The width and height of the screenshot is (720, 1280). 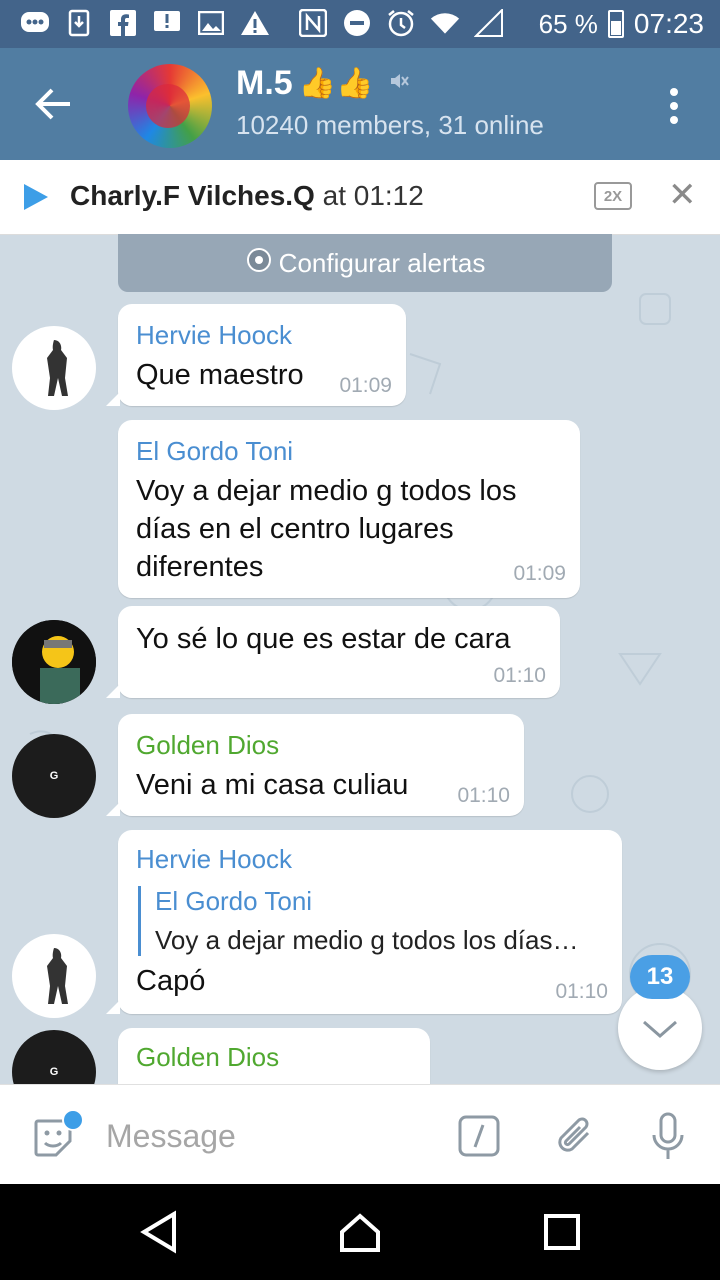 I want to click on bot-command-icon, so click(x=479, y=1136).